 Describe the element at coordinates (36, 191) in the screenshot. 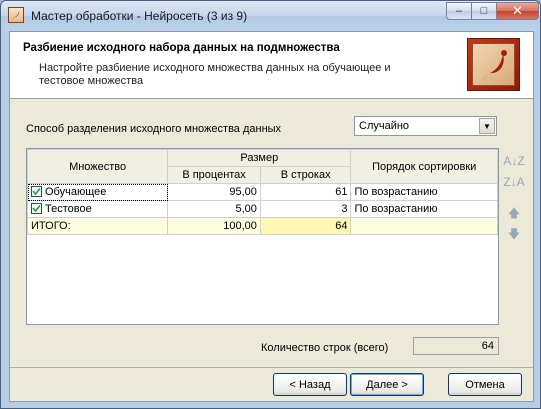

I see `checkbox-train` at that location.